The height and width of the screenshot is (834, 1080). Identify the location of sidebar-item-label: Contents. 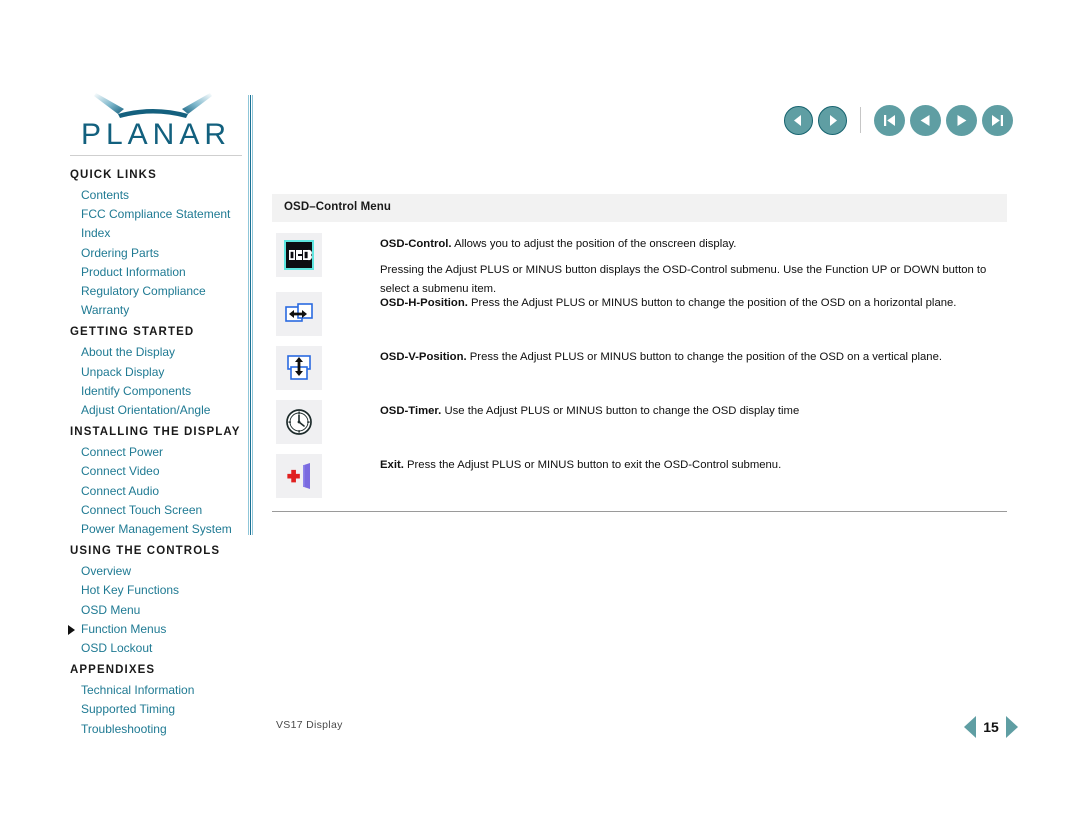
(105, 195).